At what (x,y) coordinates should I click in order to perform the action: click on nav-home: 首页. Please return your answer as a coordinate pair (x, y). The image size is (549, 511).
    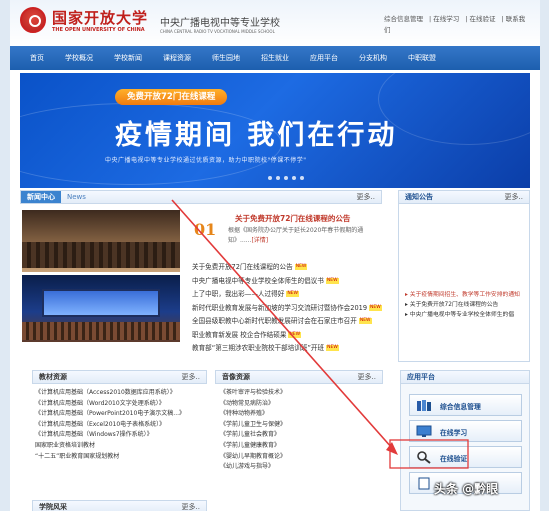
    Looking at the image, I should click on (32, 58).